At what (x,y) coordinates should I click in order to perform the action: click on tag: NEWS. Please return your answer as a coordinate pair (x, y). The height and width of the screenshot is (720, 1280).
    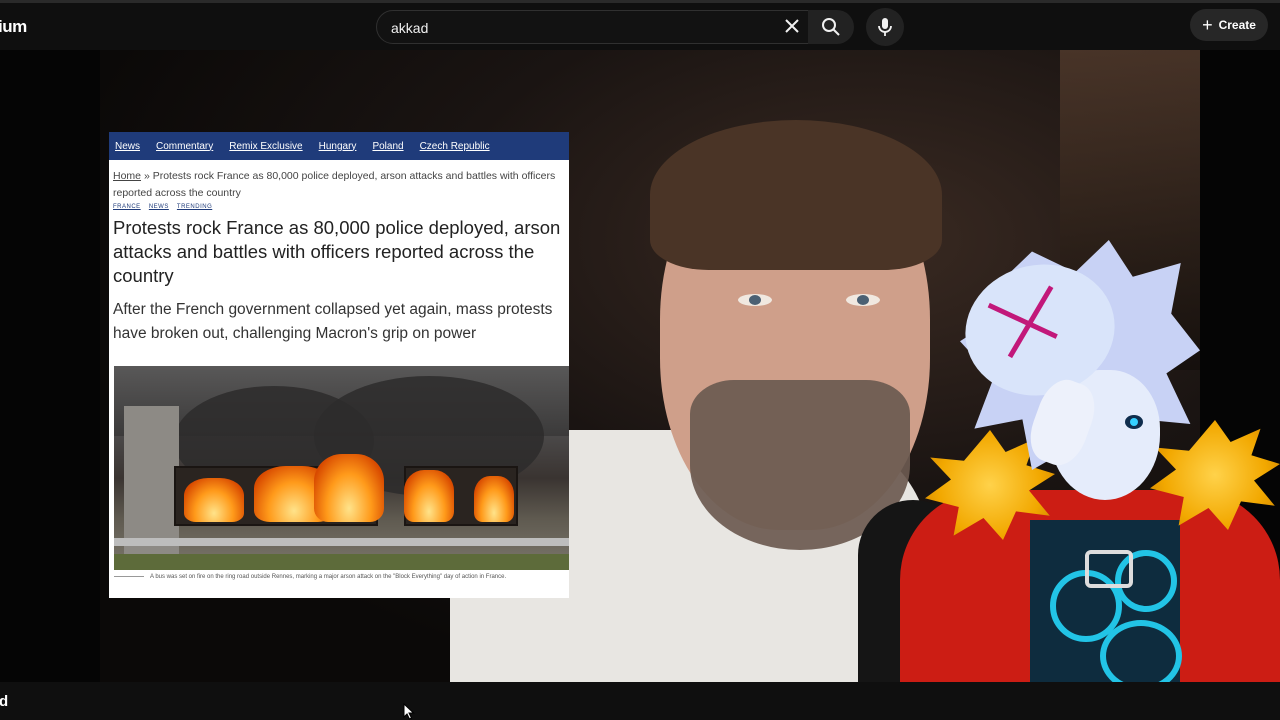
    Looking at the image, I should click on (159, 207).